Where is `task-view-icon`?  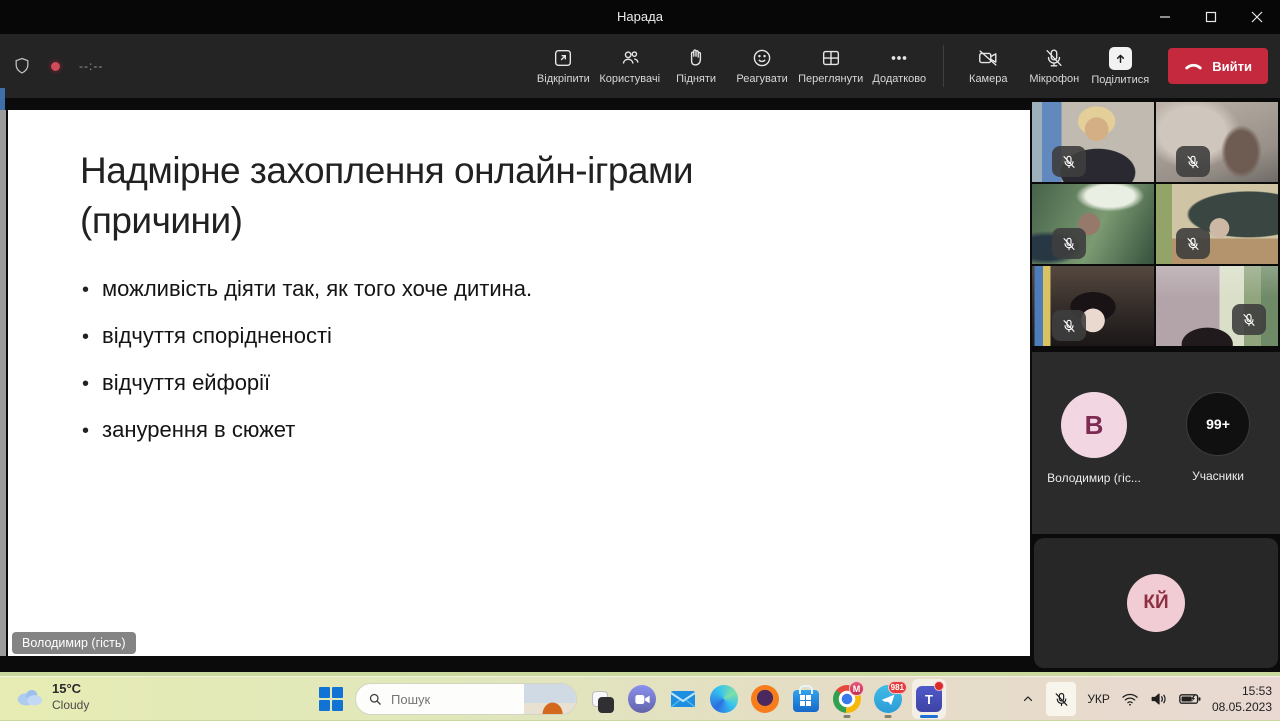 task-view-icon is located at coordinates (601, 699).